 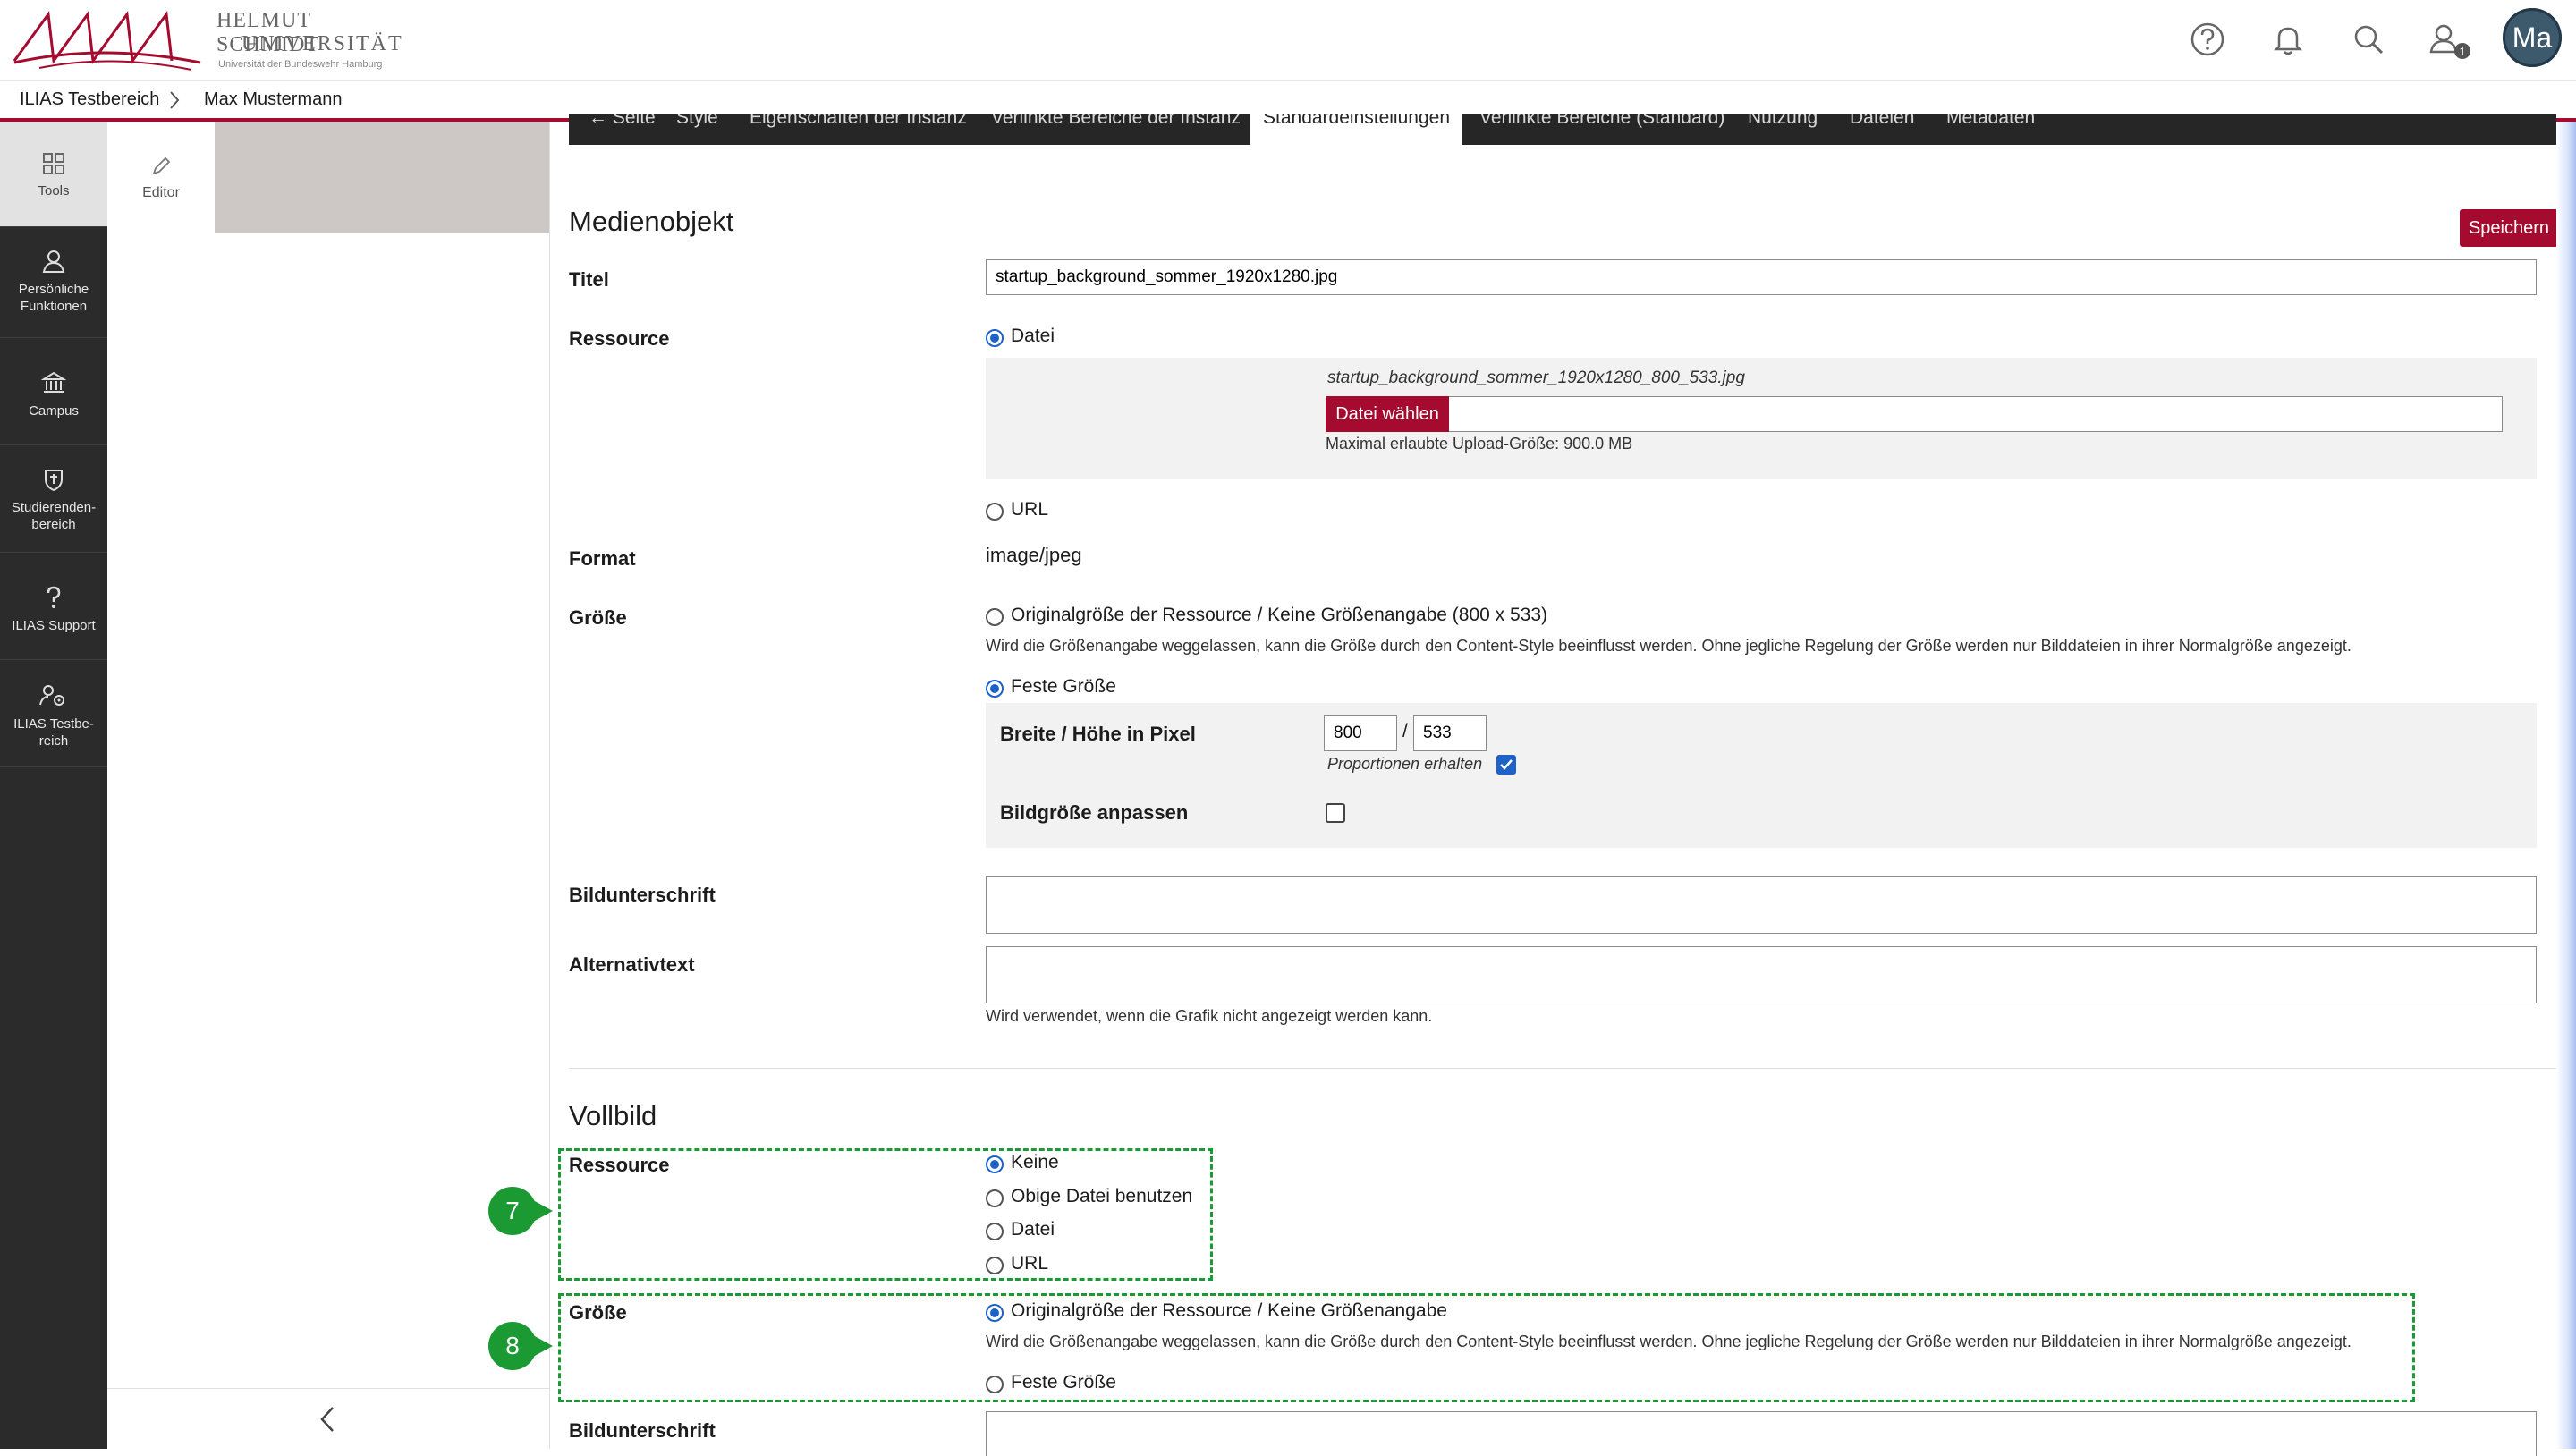 I want to click on mainbar-label: ILIAS Support, so click(x=54, y=625).